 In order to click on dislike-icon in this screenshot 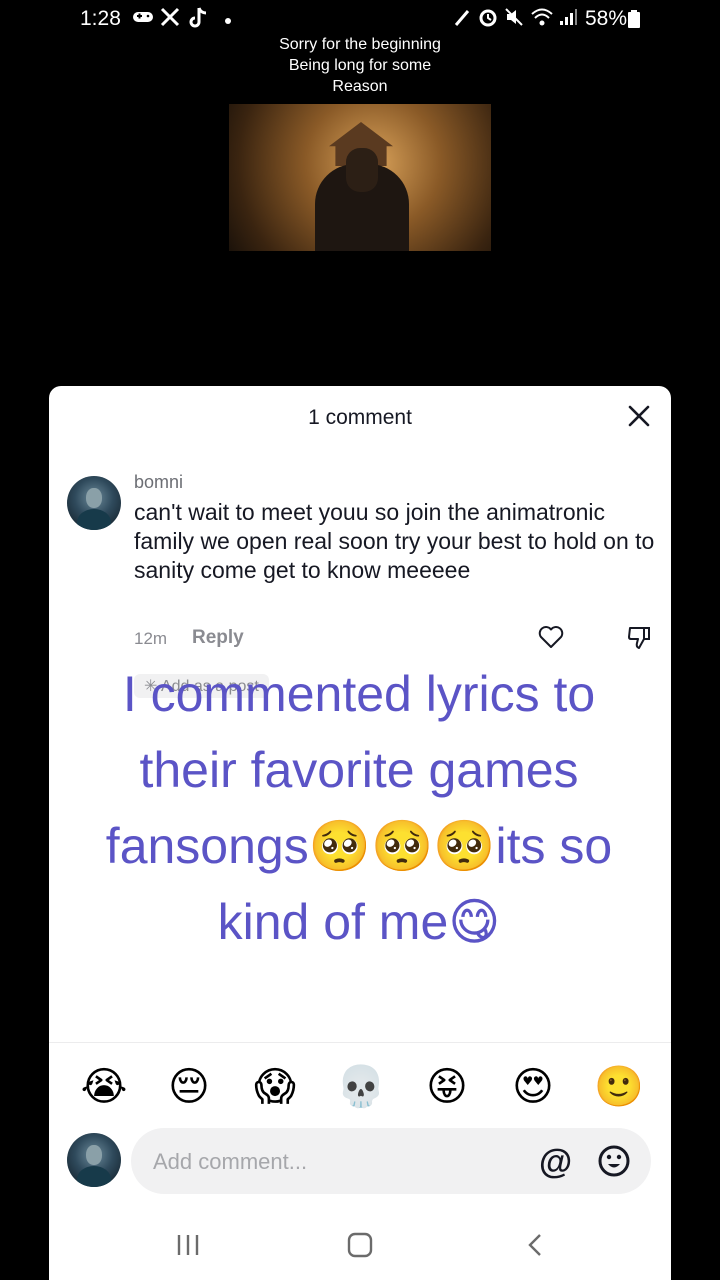, I will do `click(639, 640)`.